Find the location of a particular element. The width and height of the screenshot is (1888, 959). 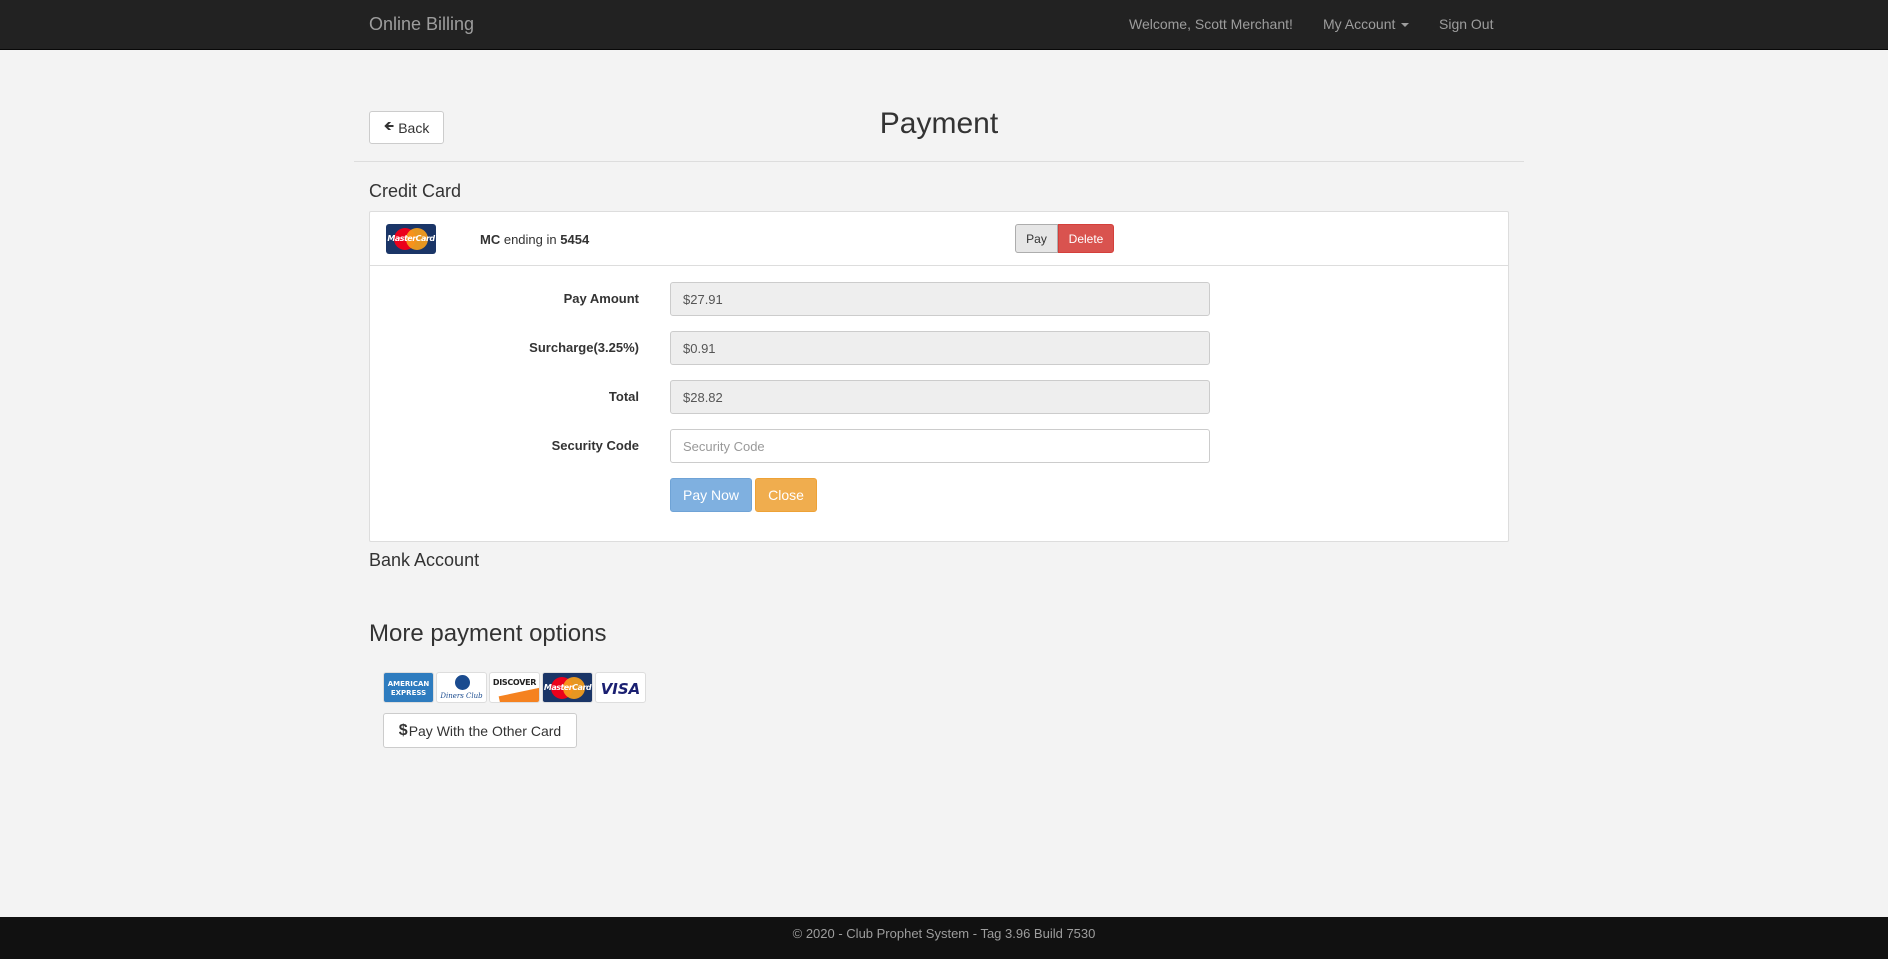

total-label: Total is located at coordinates (623, 396).